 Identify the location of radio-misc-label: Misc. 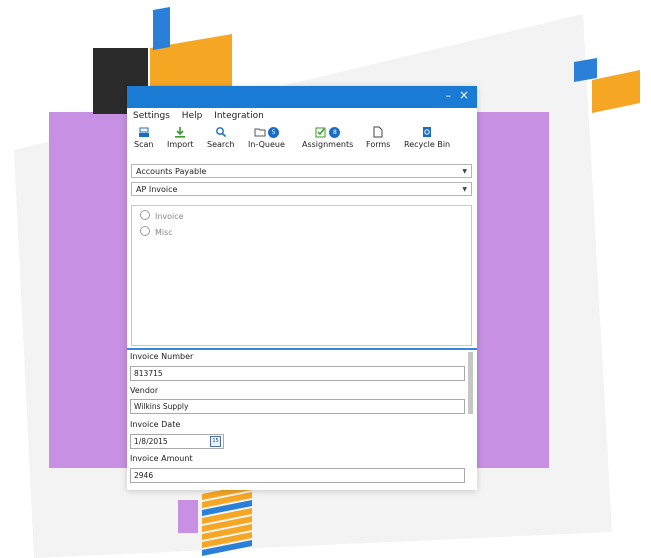
(164, 232).